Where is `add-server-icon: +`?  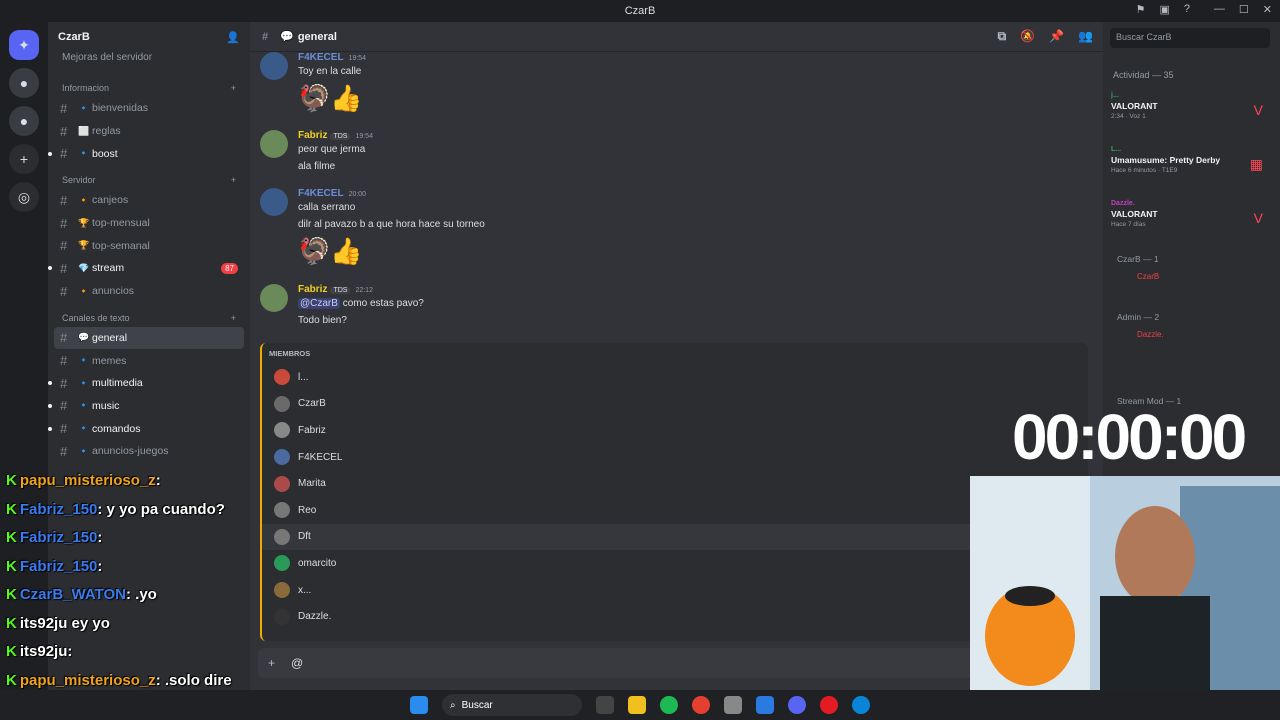
add-server-icon: + is located at coordinates (24, 159).